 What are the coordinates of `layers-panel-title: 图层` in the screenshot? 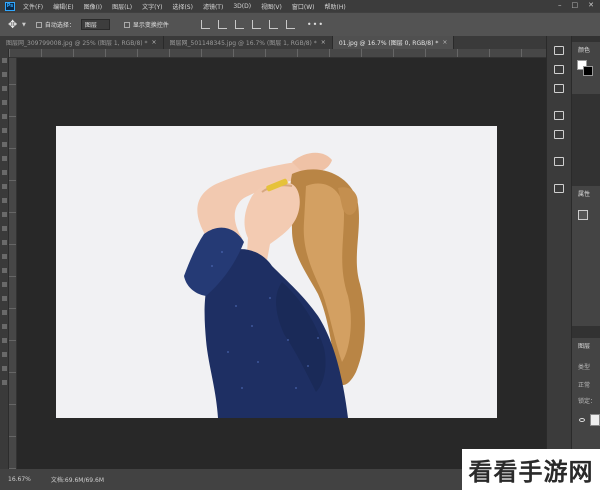 It's located at (586, 344).